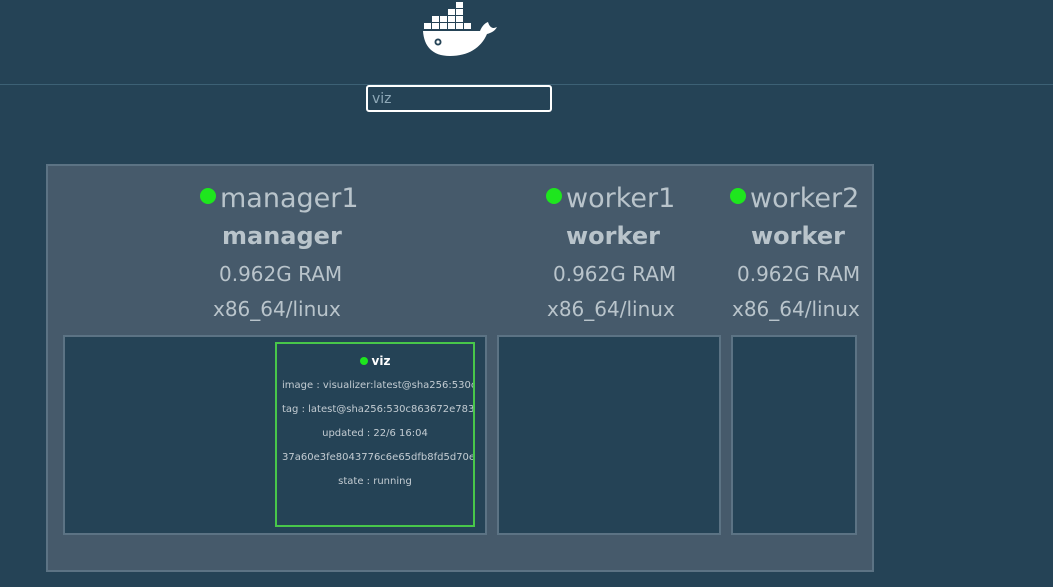 The height and width of the screenshot is (587, 1053). I want to click on task-updated: updated : 22/6 16:04, so click(375, 433).